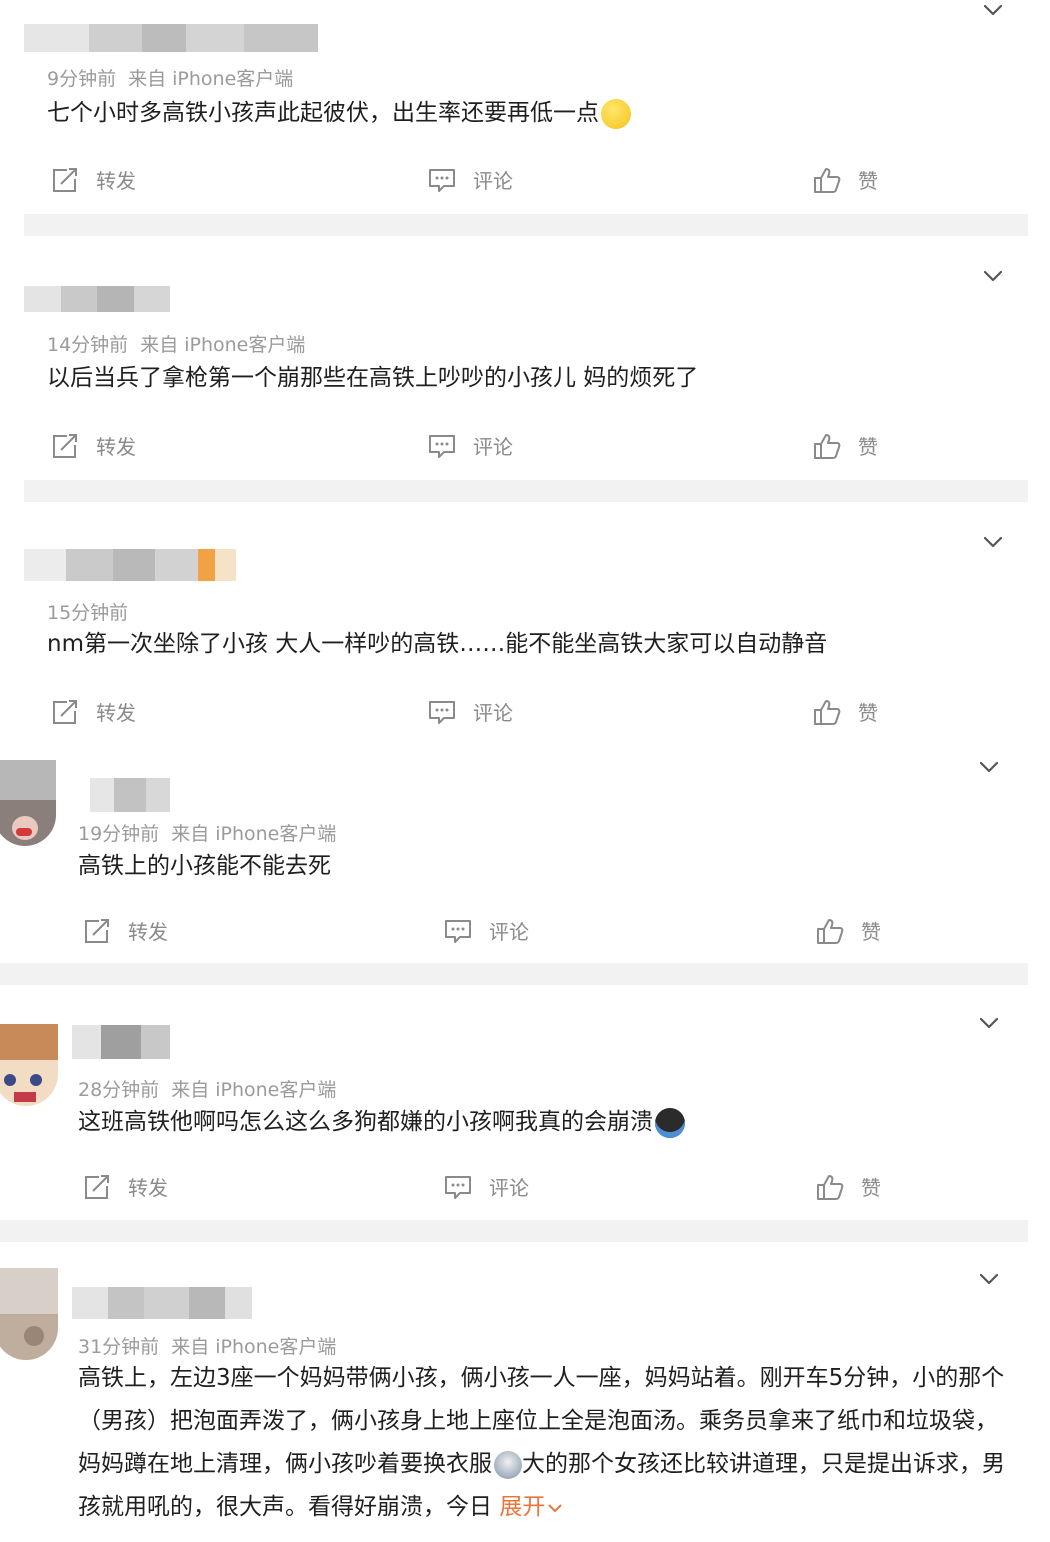  What do you see at coordinates (508, 1464) in the screenshot?
I see `sad-emoji-icon` at bounding box center [508, 1464].